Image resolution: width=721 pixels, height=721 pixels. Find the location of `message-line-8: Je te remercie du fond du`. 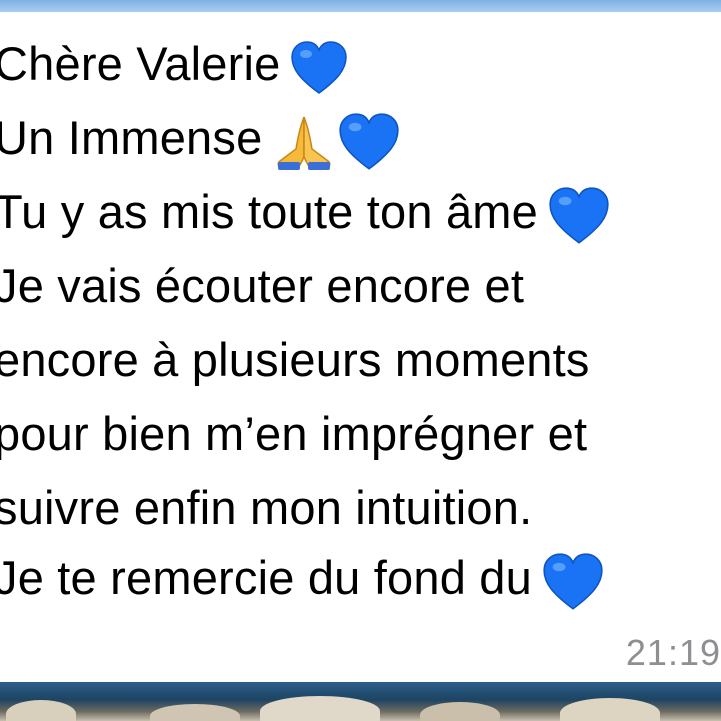

message-line-8: Je te remercie du fond du is located at coordinates (302, 579).